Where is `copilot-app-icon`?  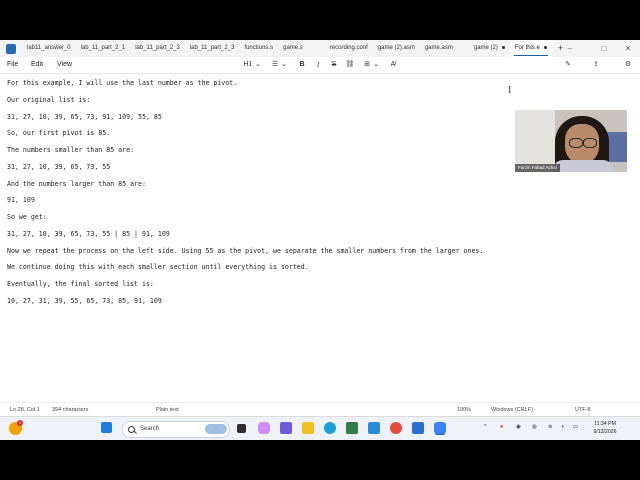 copilot-app-icon is located at coordinates (264, 428).